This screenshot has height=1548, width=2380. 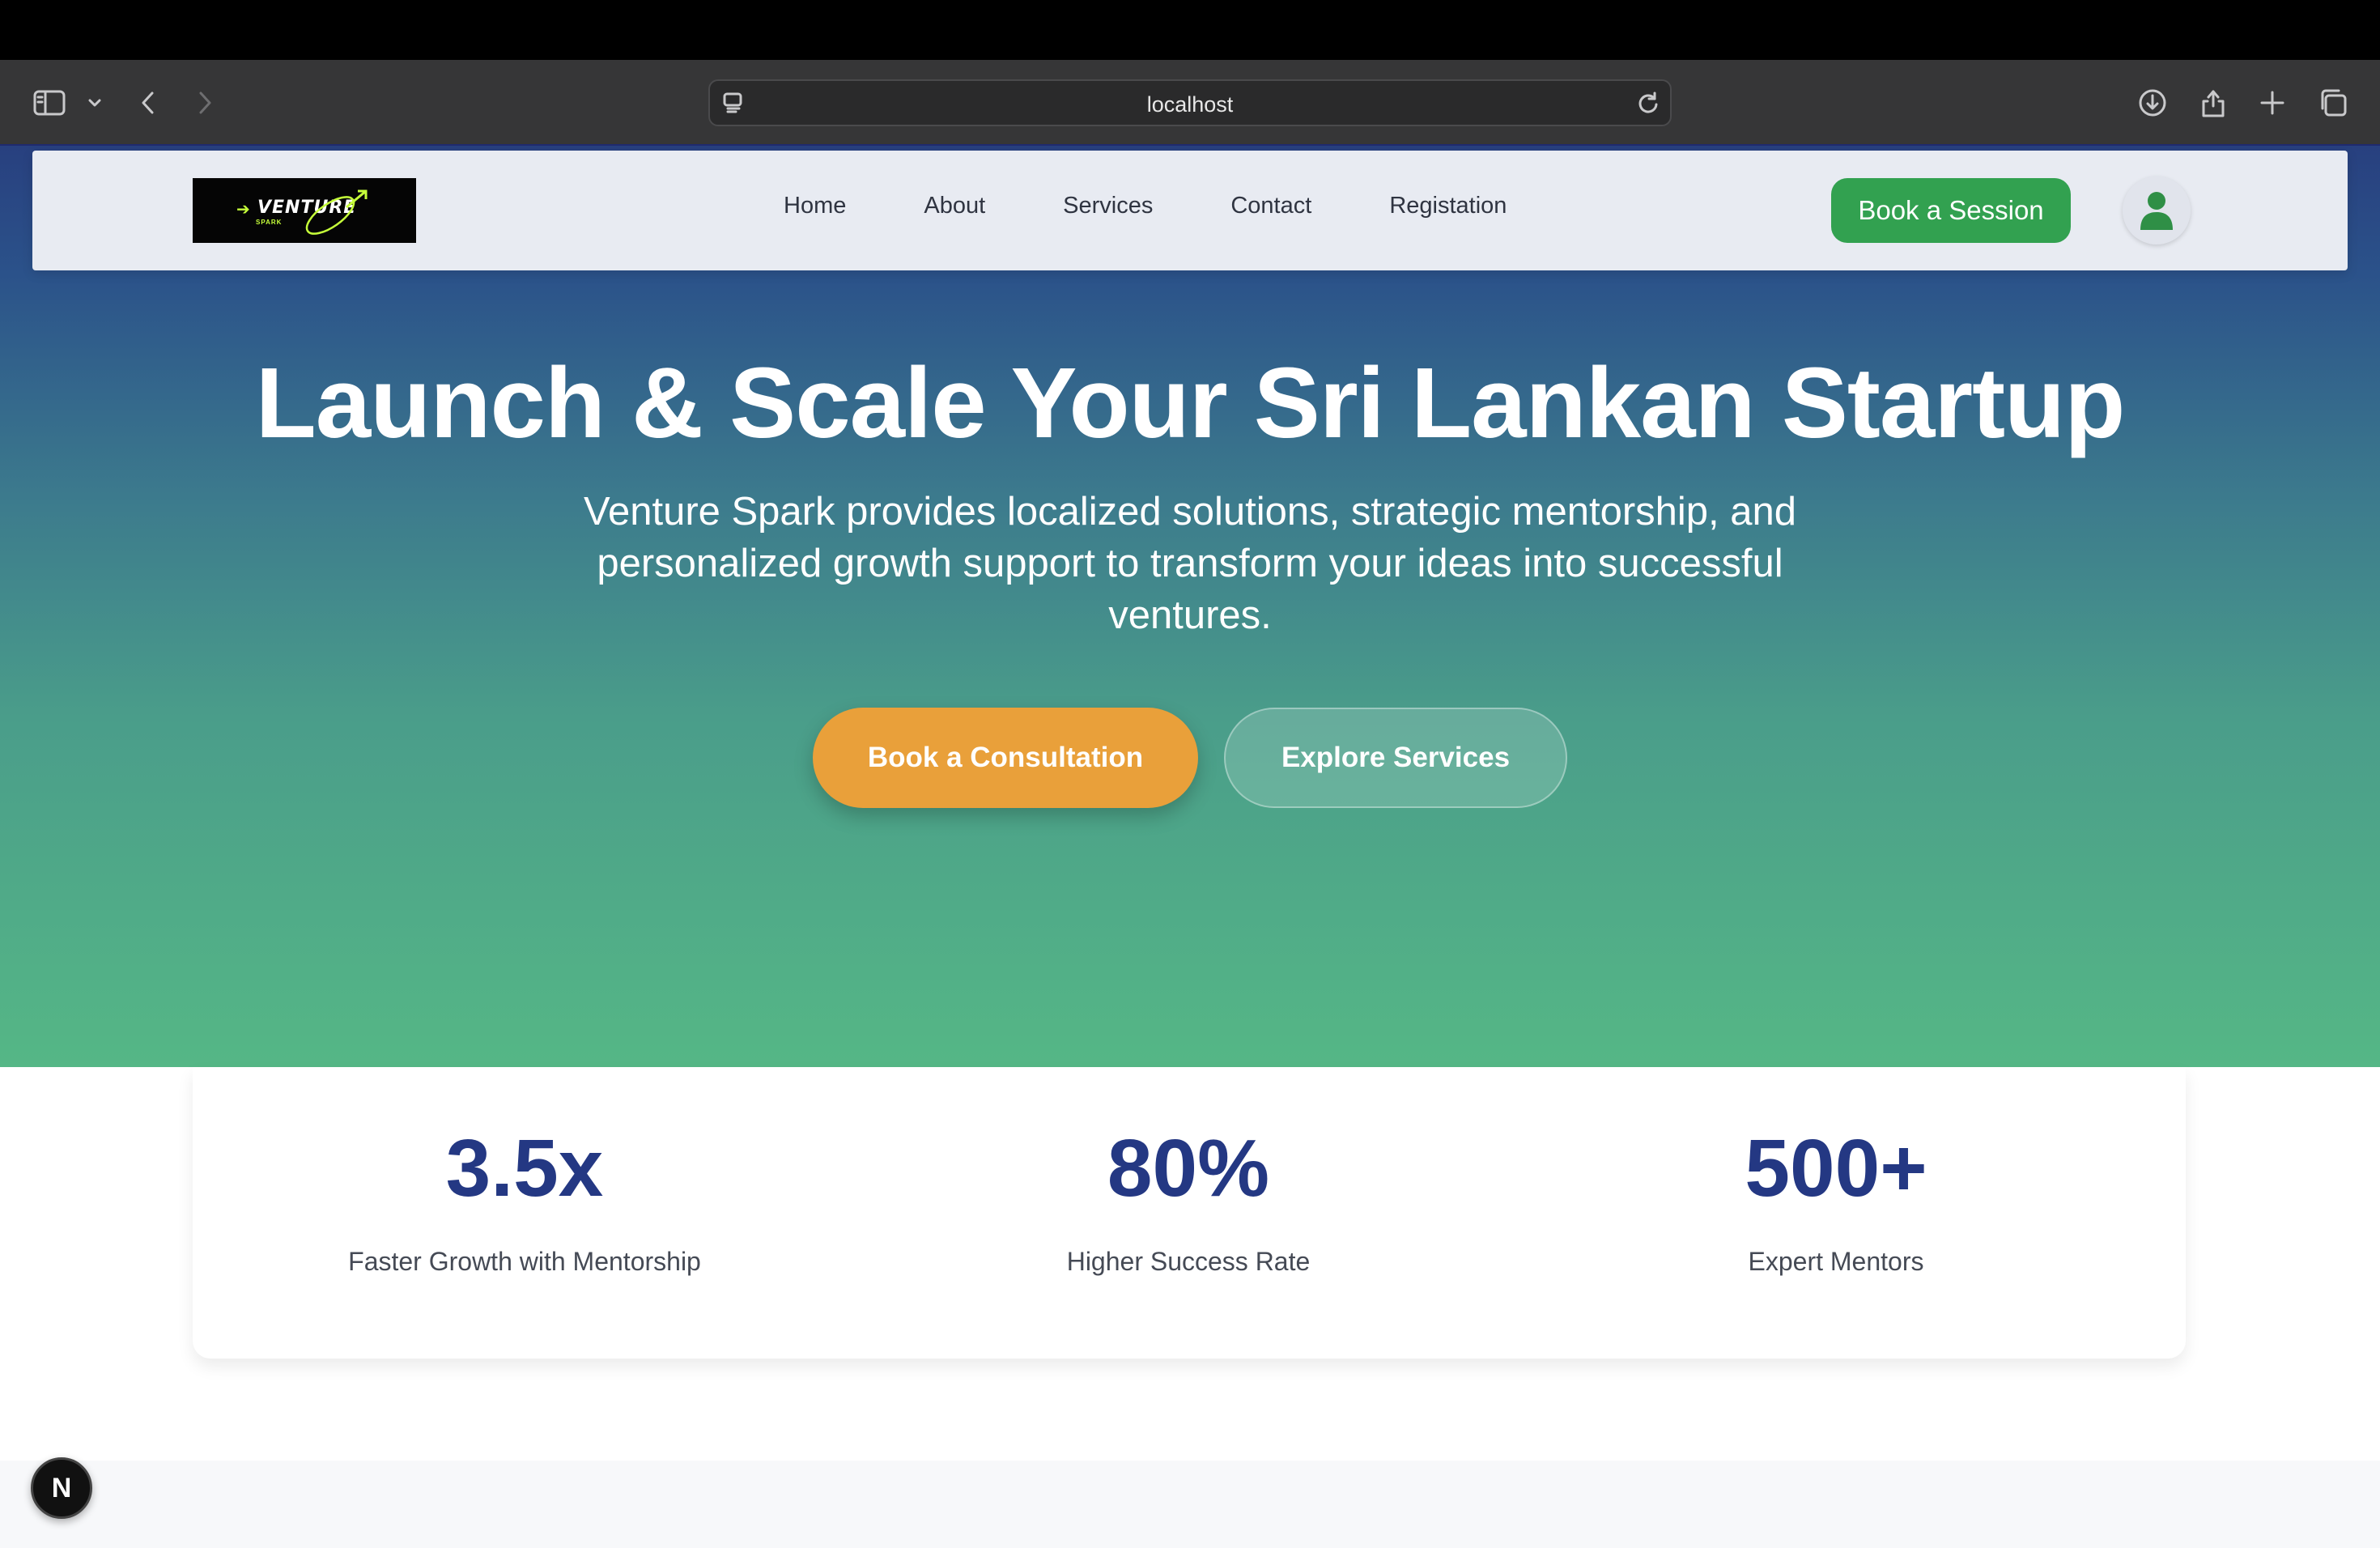 I want to click on user-profile-button, so click(x=2157, y=210).